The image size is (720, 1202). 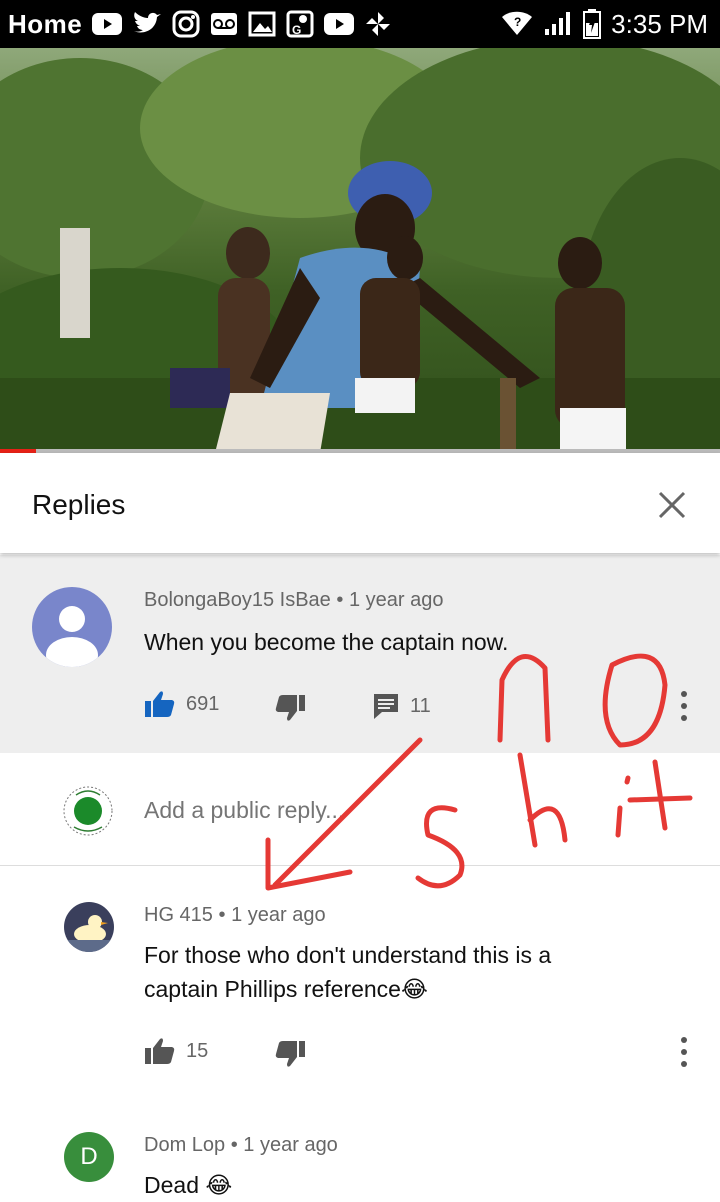 What do you see at coordinates (386, 706) in the screenshot?
I see `comment-icon` at bounding box center [386, 706].